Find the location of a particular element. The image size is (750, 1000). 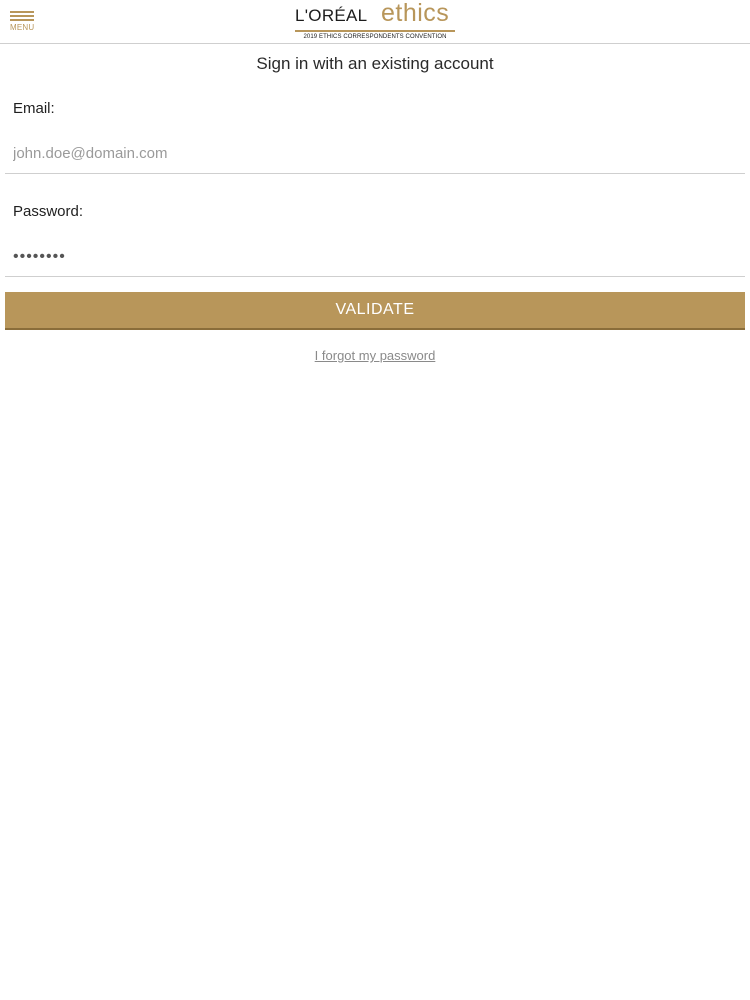

logo-product-text: ethics is located at coordinates (415, 13).